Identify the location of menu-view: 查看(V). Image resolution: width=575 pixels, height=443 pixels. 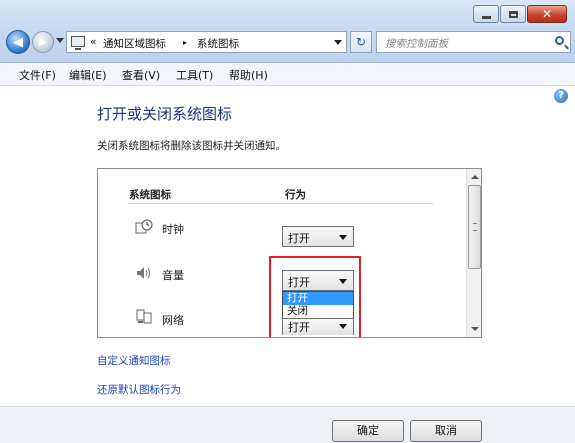
(141, 75).